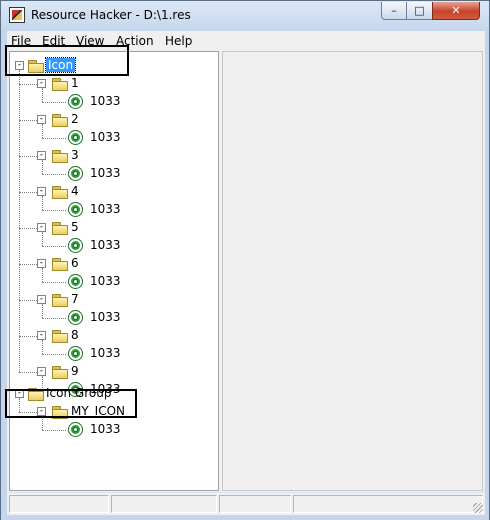 Image resolution: width=490 pixels, height=520 pixels. I want to click on resize-grip, so click(478, 508).